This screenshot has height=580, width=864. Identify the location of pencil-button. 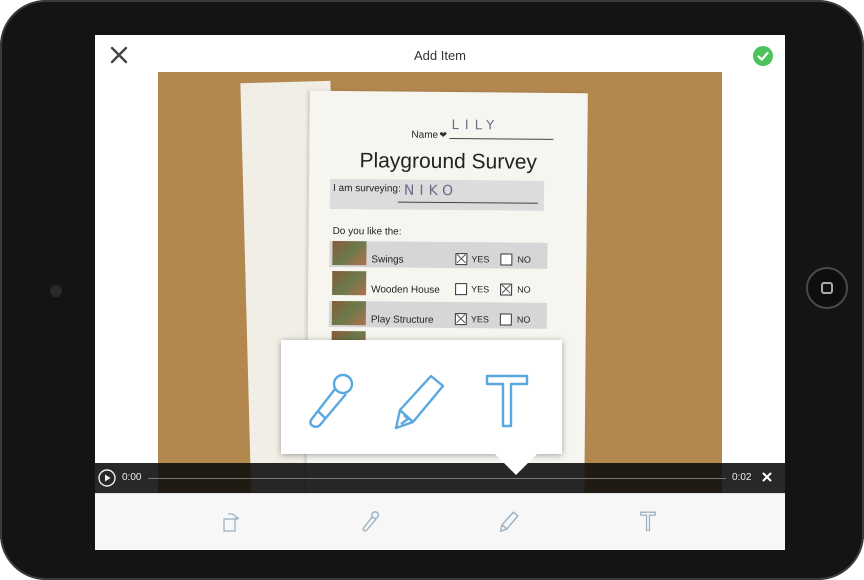
(509, 521).